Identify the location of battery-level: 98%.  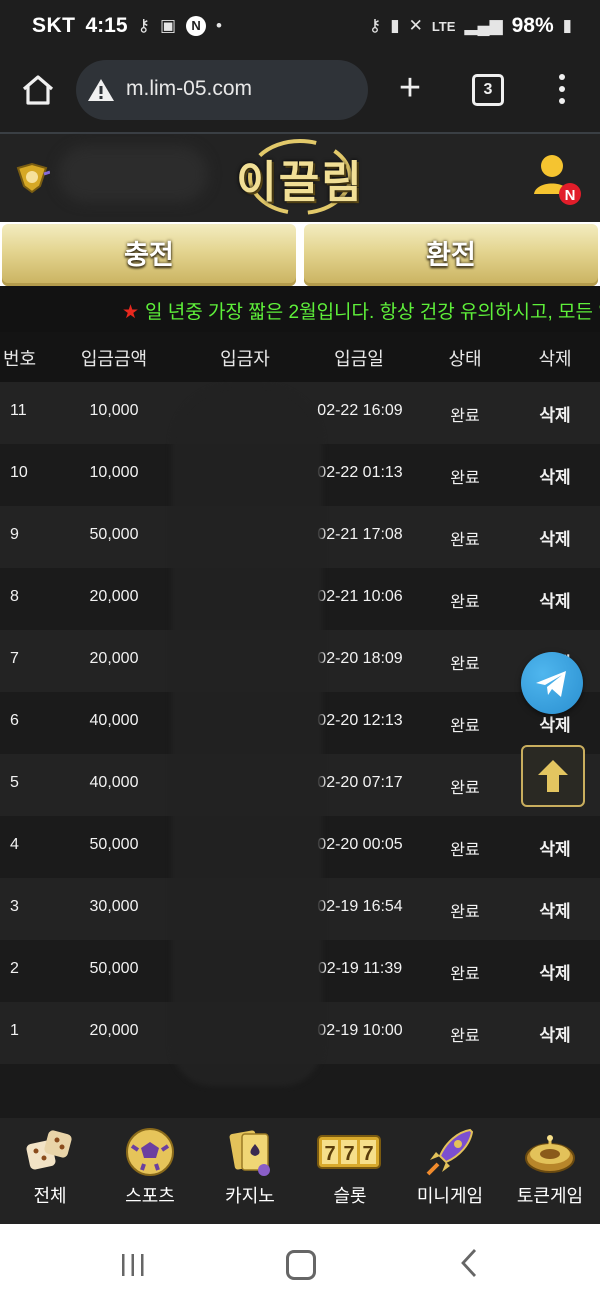
(532, 25).